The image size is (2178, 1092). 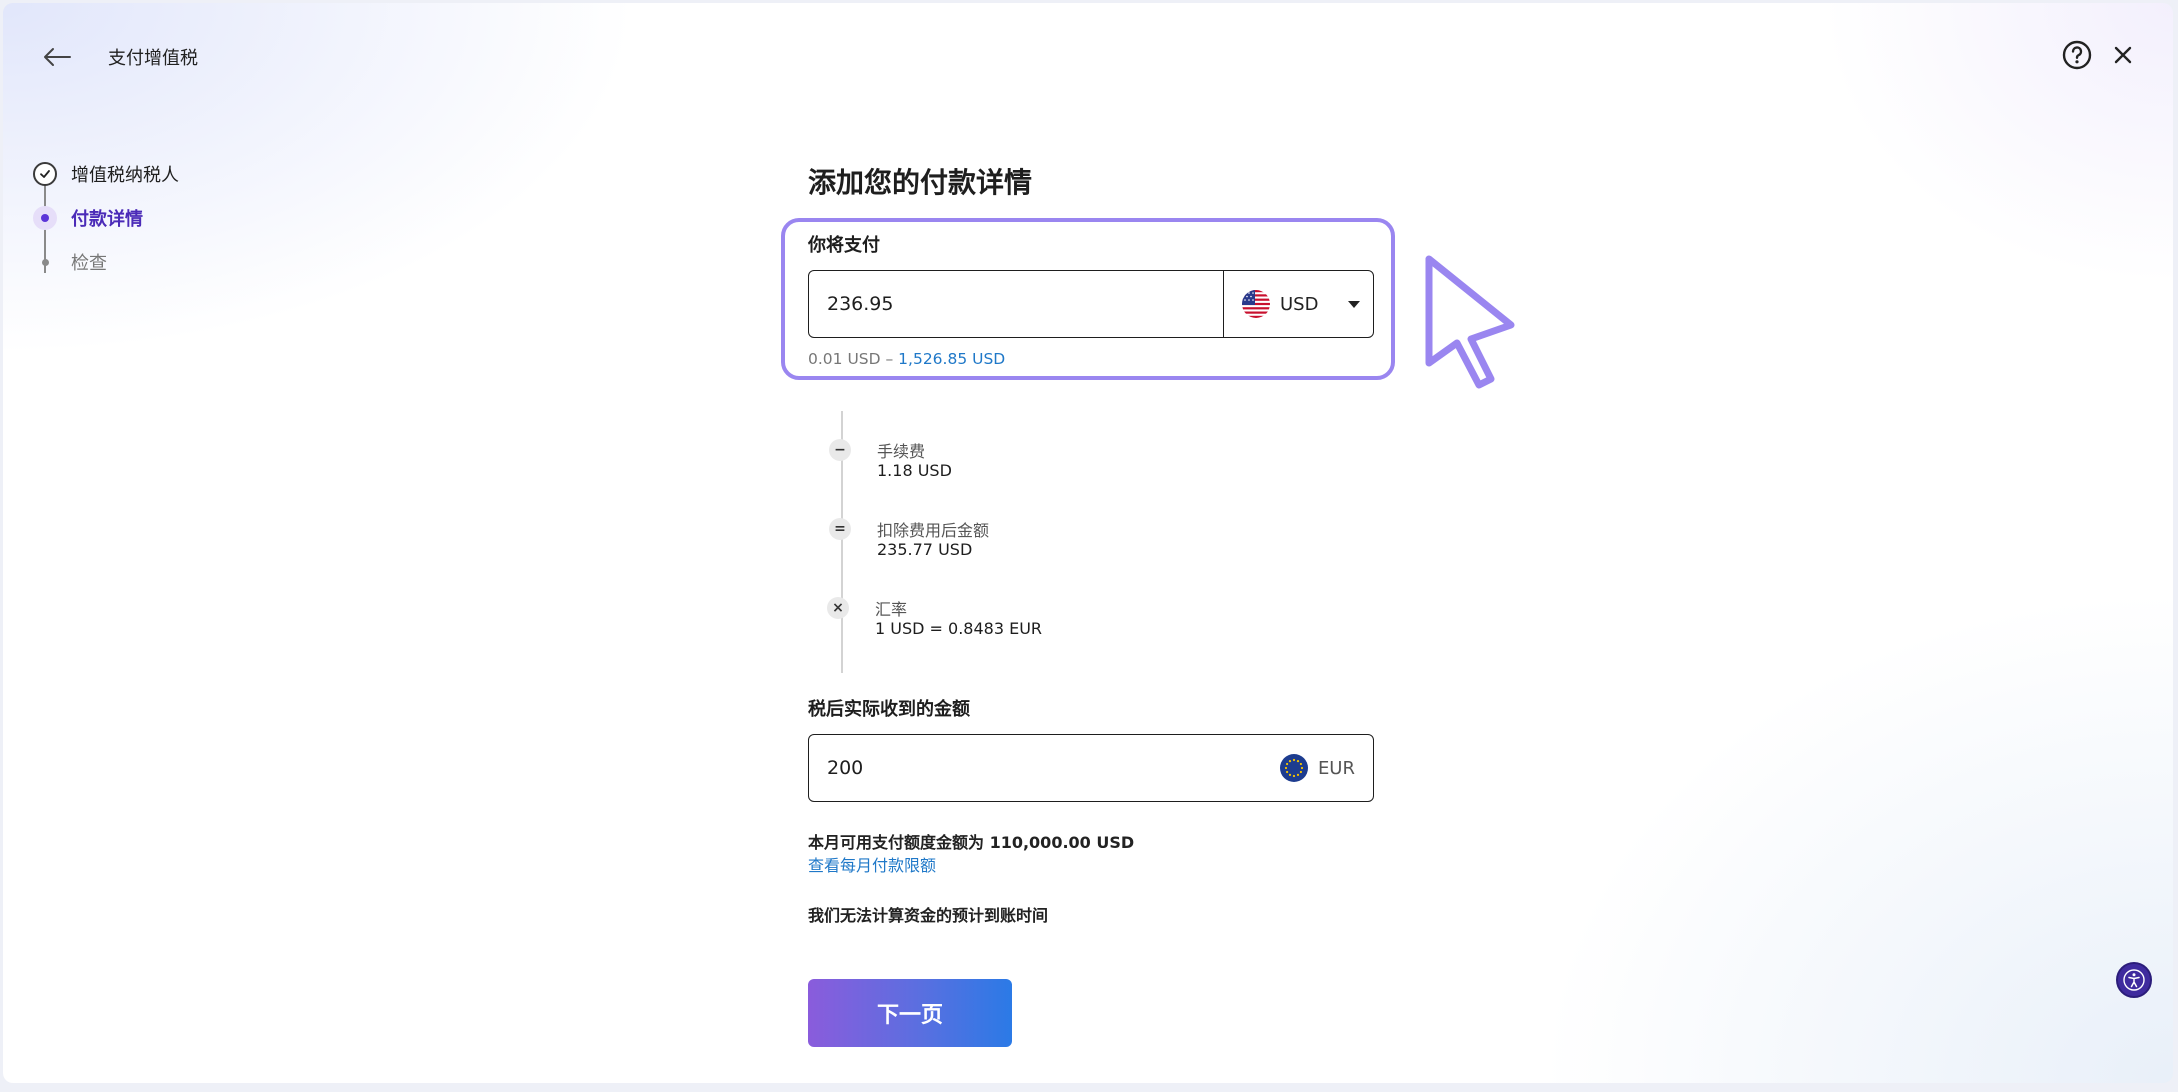 I want to click on cursor-pointer-icon, so click(x=1470, y=322).